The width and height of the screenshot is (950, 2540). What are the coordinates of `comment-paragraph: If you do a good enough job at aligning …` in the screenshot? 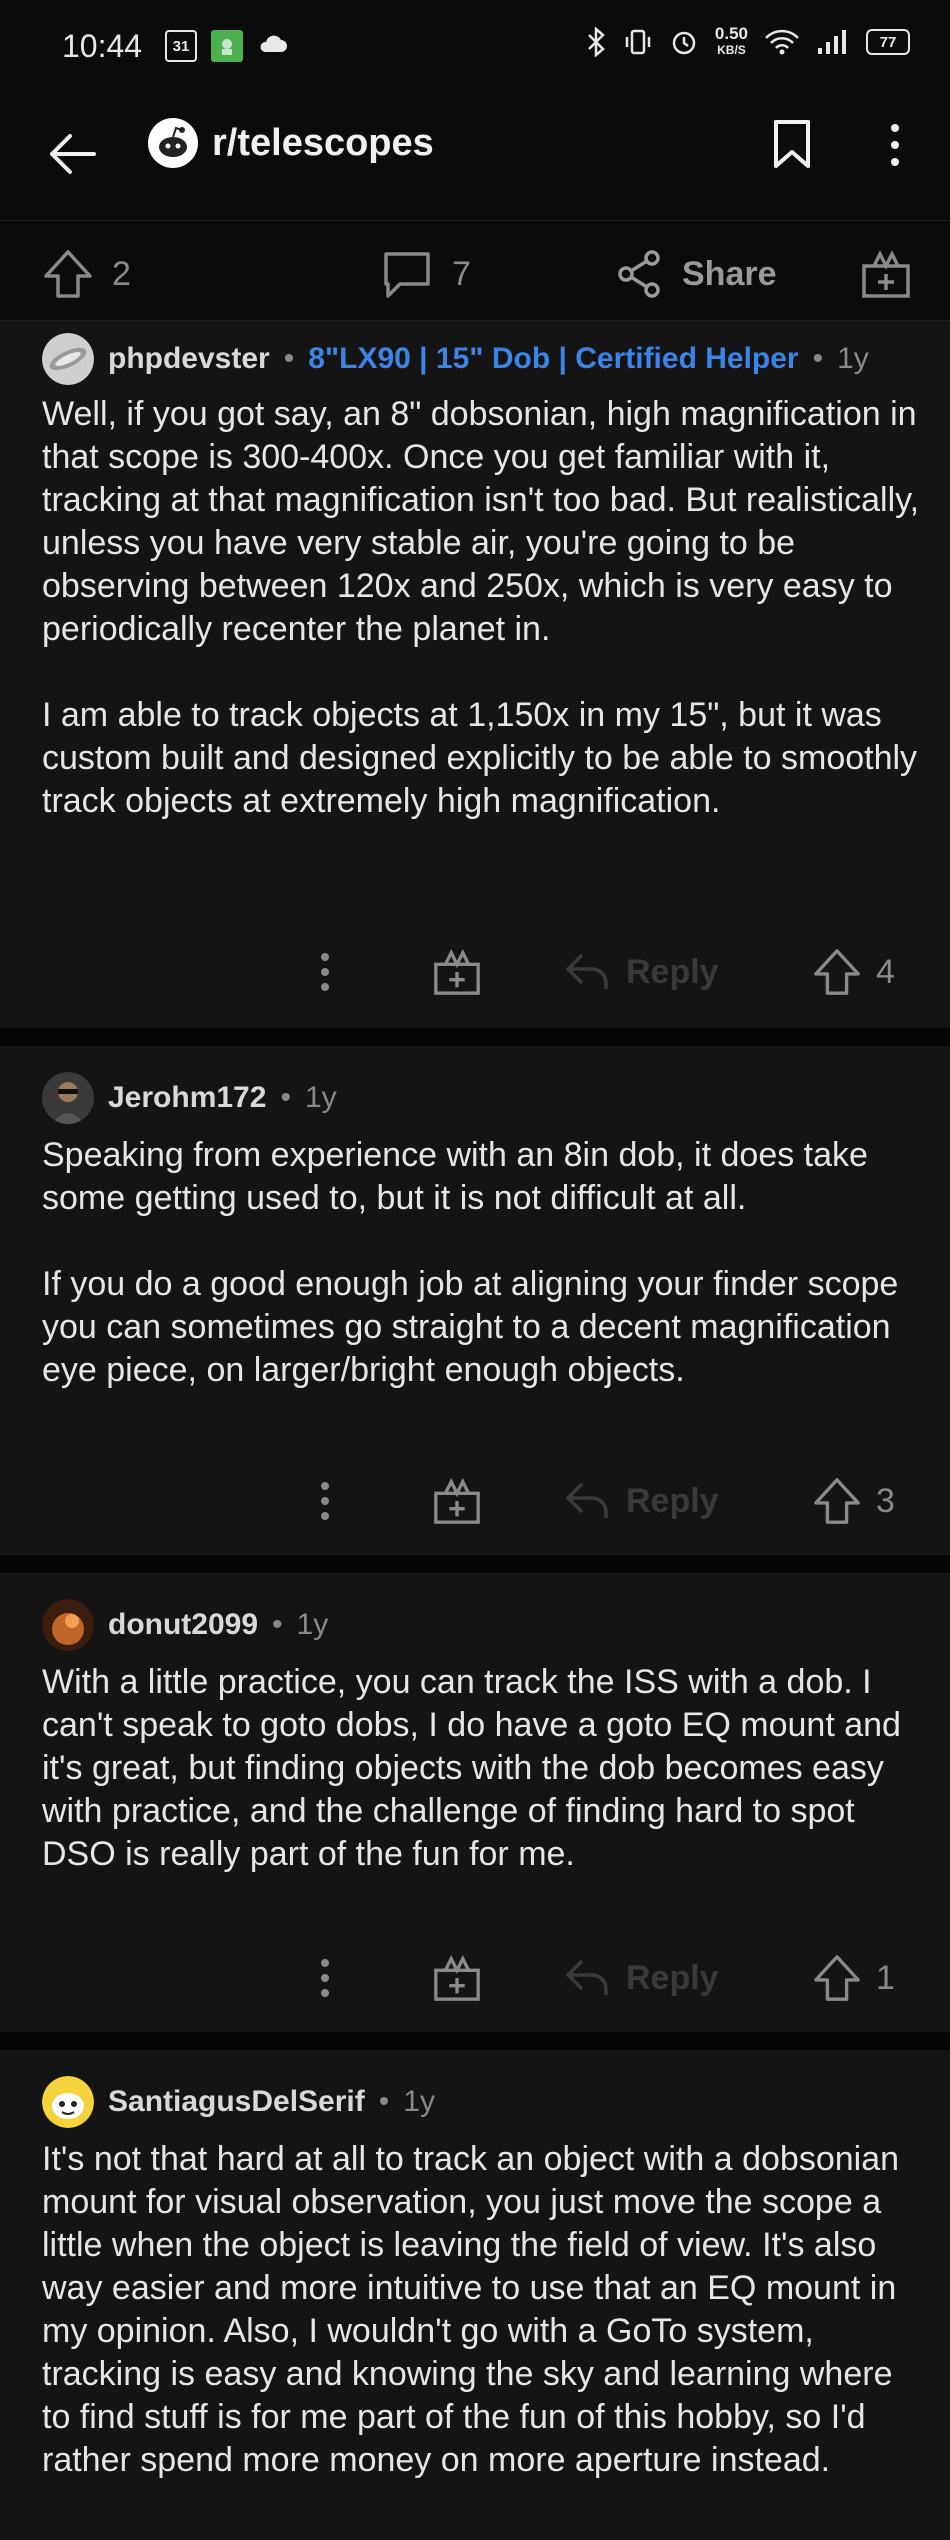 It's located at (470, 1327).